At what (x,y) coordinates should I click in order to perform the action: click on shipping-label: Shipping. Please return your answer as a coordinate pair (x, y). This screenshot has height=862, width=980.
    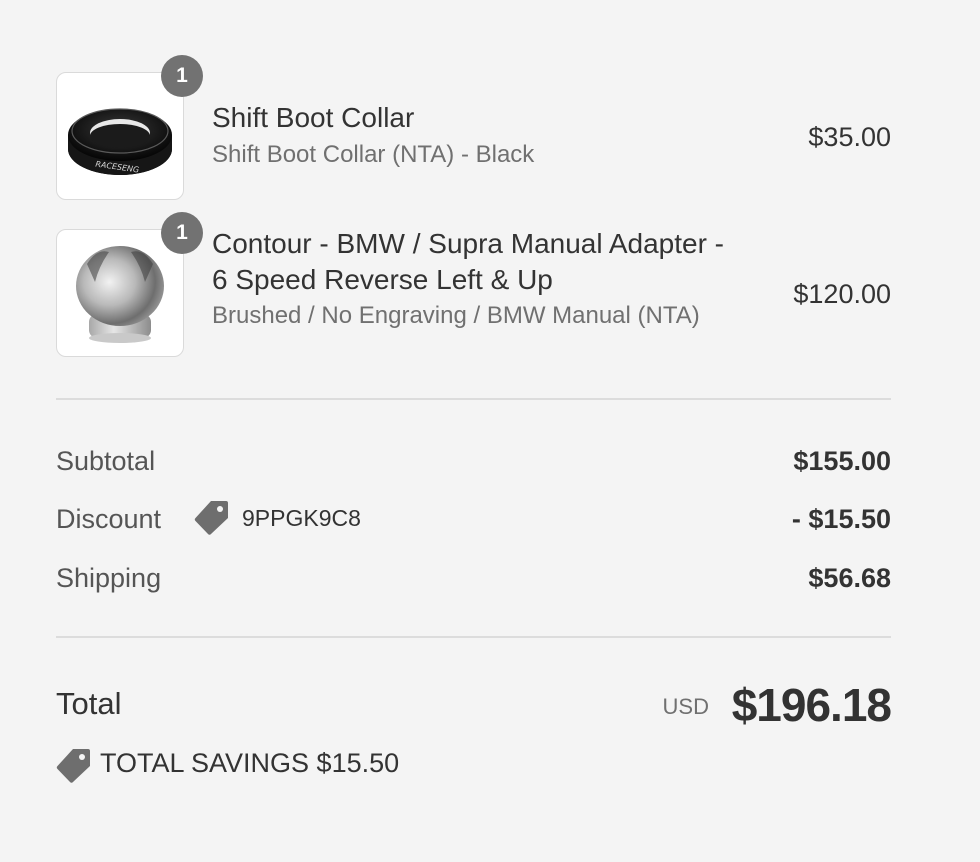
    Looking at the image, I should click on (109, 578).